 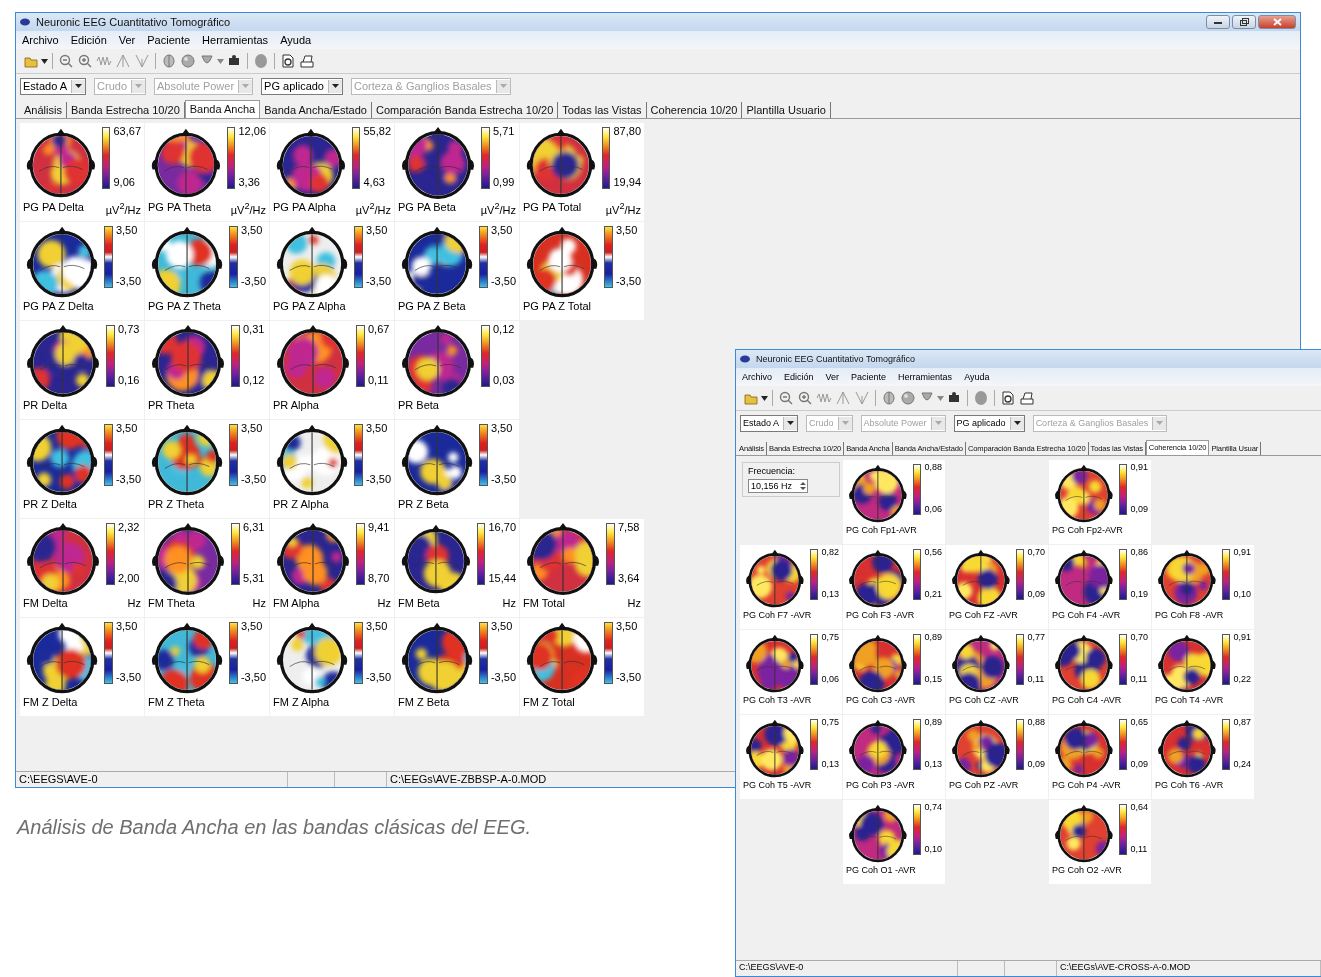 I want to click on tab: Plantilla Usuario, so click(x=786, y=110).